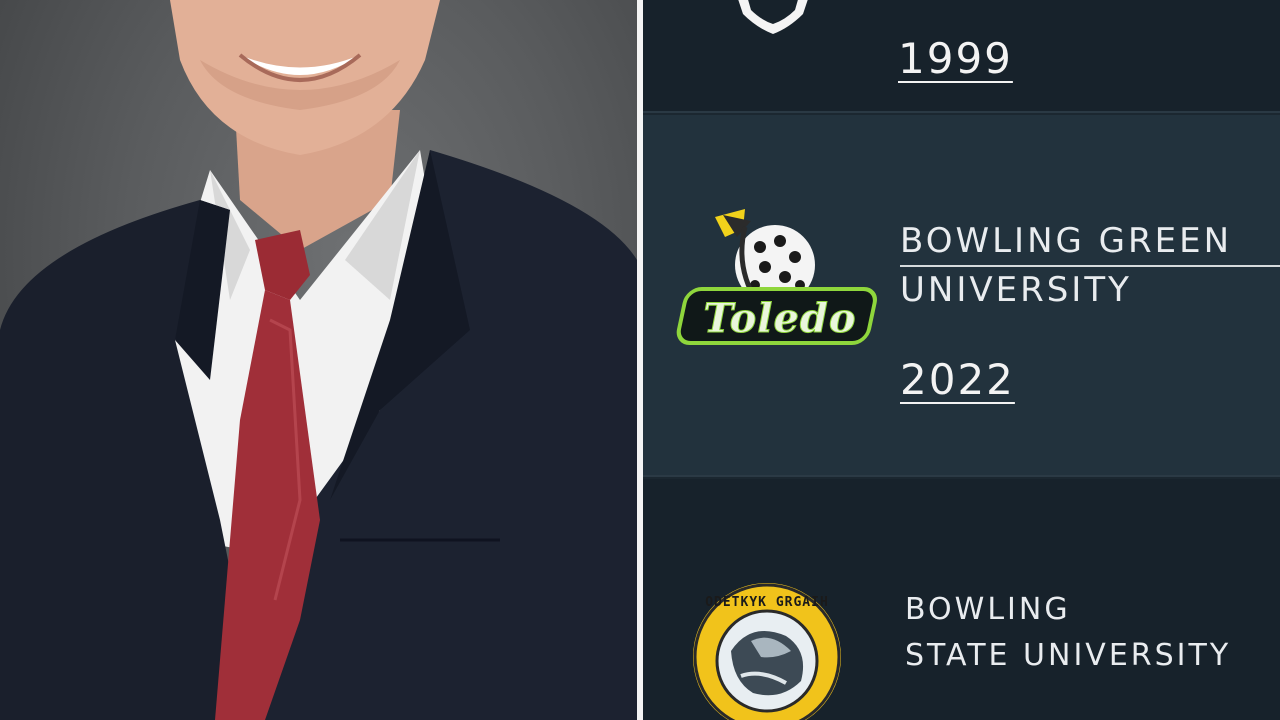 The height and width of the screenshot is (720, 1280). Describe the element at coordinates (767, 602) in the screenshot. I see `seal-top-text: ODETKYK GRGAIH` at that location.